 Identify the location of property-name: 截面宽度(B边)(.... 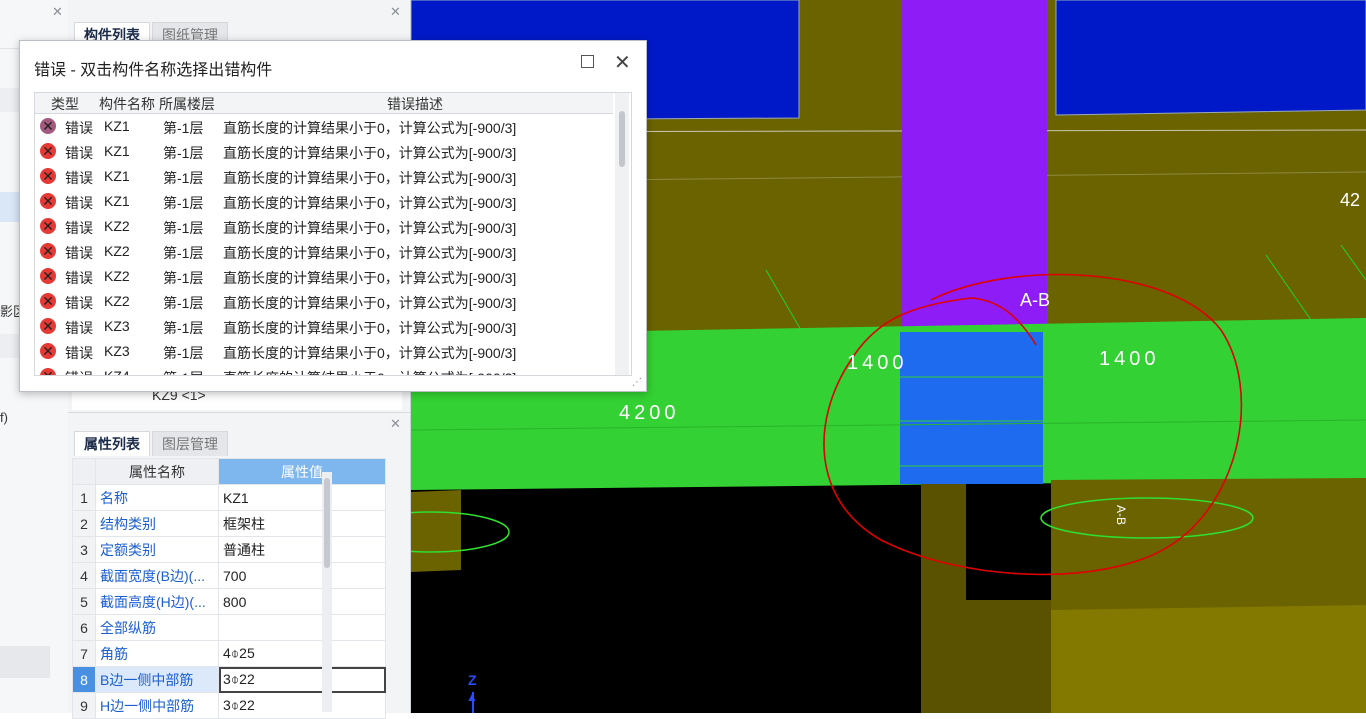
(157, 575).